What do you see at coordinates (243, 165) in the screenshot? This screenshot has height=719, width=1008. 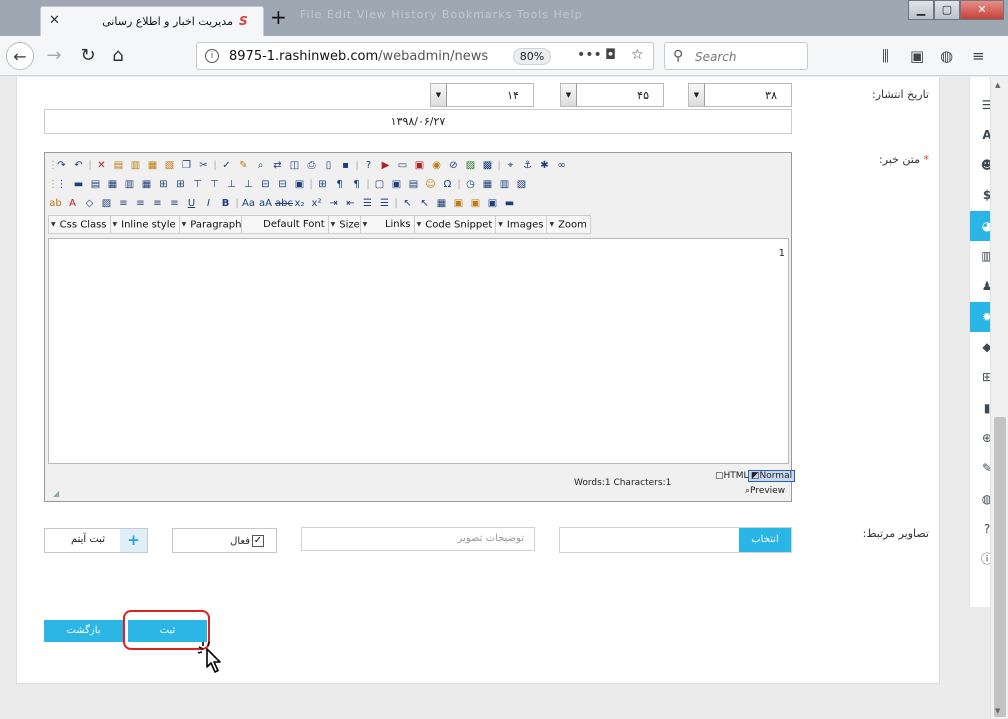 I see `clean-icon: ✎` at bounding box center [243, 165].